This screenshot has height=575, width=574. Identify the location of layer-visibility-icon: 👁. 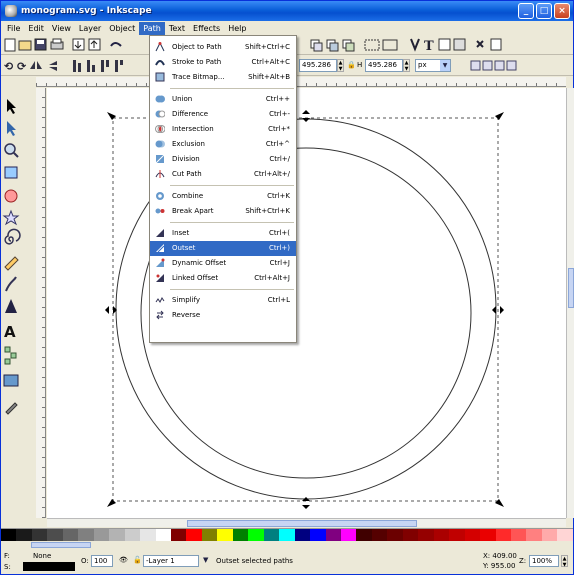
(123, 560).